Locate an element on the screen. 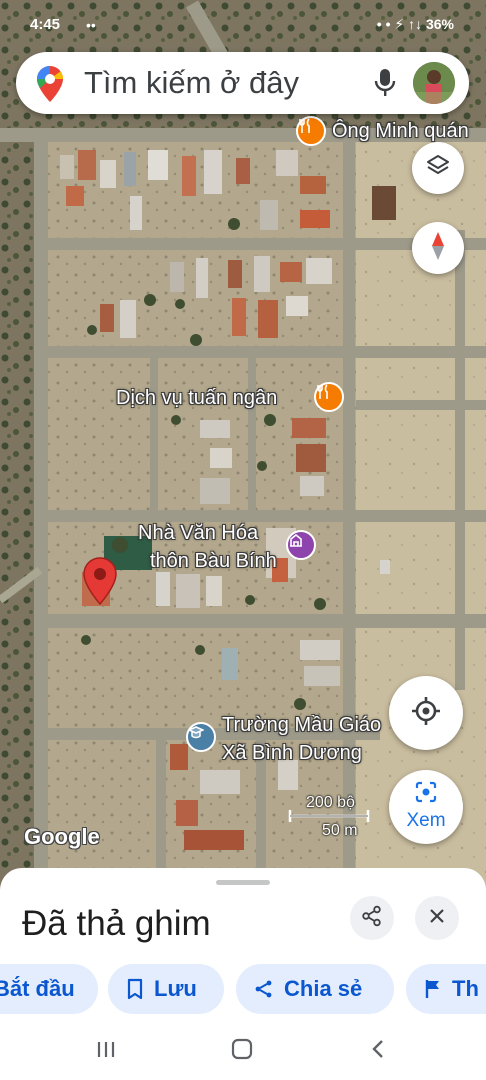 Image resolution: width=486 pixels, height=1080 pixels. system-nav-bar is located at coordinates (243, 1052).